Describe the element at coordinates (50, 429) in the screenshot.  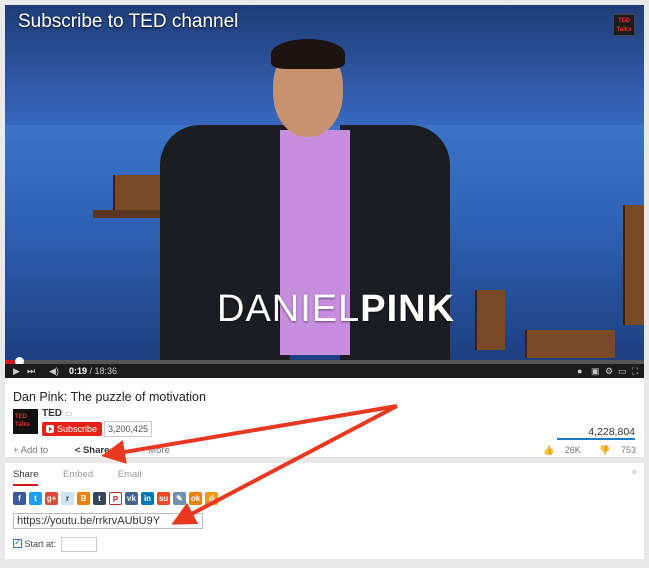
I see `youtube-logo-icon` at that location.